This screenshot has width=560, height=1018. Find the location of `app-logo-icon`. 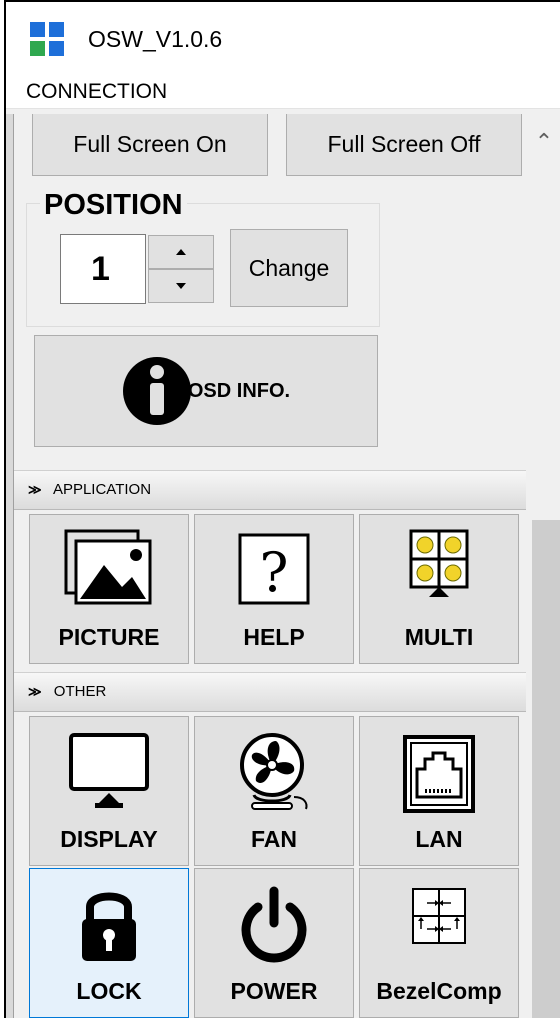

app-logo-icon is located at coordinates (47, 39).